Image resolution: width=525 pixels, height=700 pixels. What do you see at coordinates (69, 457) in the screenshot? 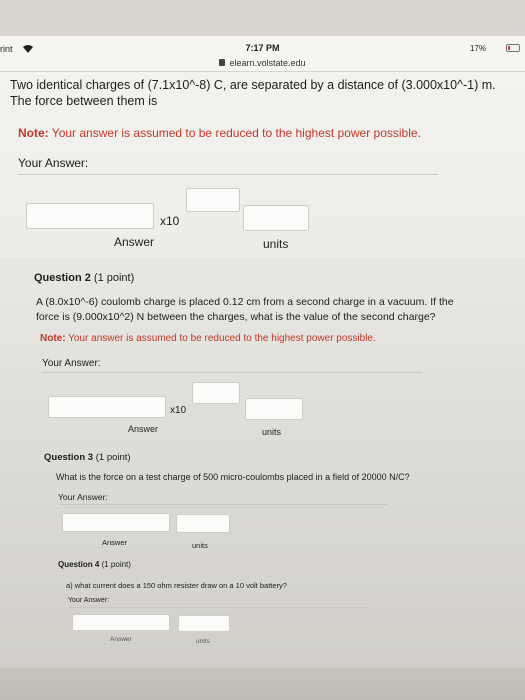
I see `q3-title: Question 3` at bounding box center [69, 457].